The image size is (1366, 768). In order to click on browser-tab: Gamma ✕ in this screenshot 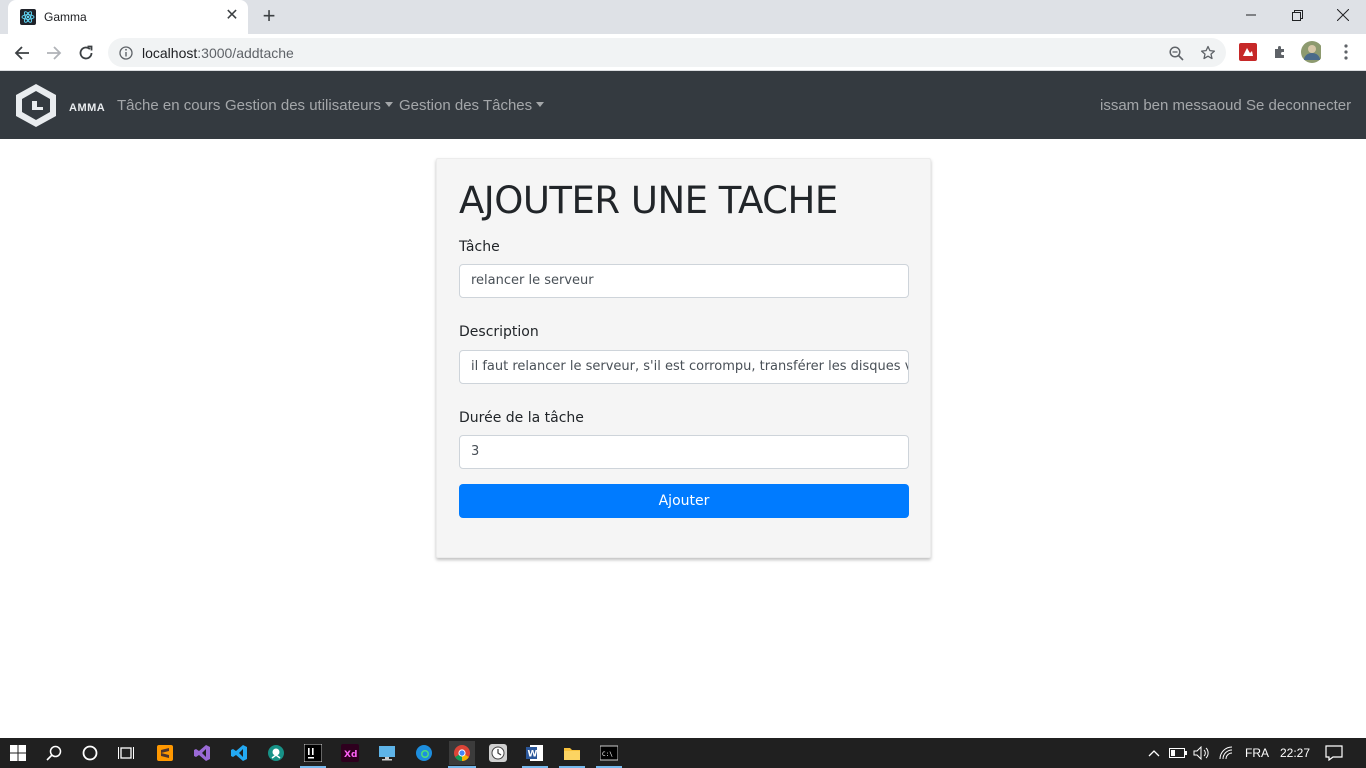, I will do `click(128, 17)`.